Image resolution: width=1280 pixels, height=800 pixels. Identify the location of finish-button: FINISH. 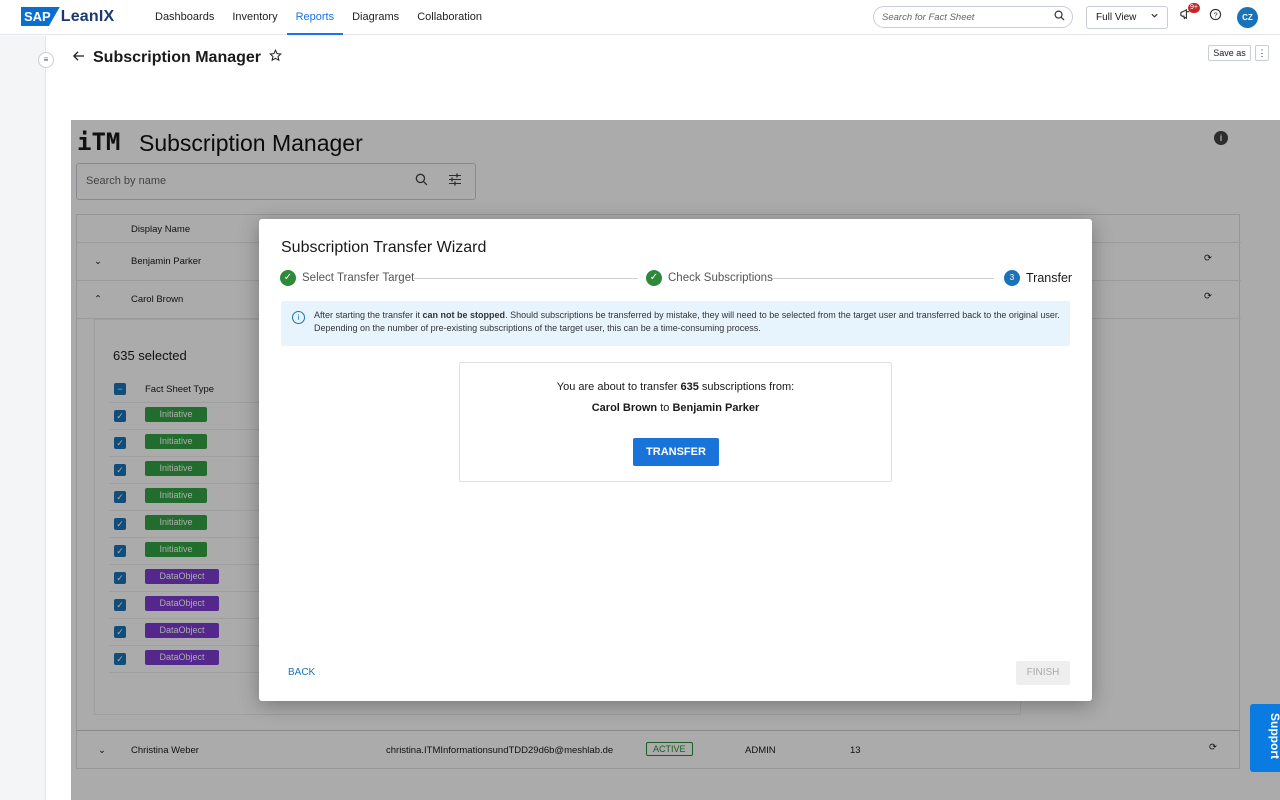
(1043, 673).